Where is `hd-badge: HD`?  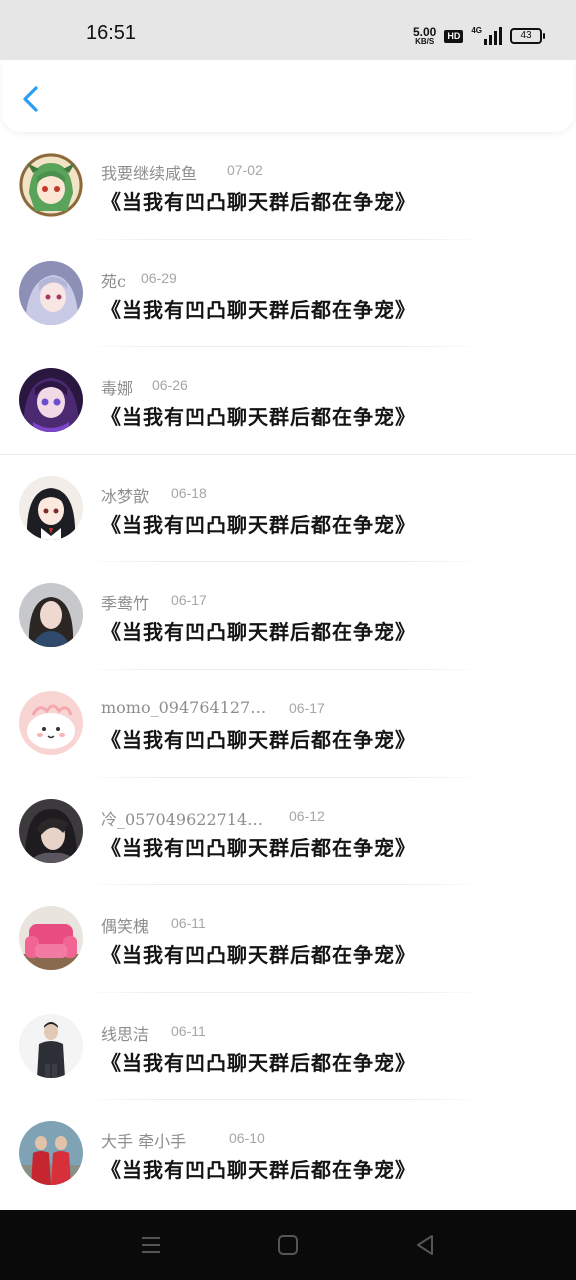
hd-badge: HD is located at coordinates (454, 36).